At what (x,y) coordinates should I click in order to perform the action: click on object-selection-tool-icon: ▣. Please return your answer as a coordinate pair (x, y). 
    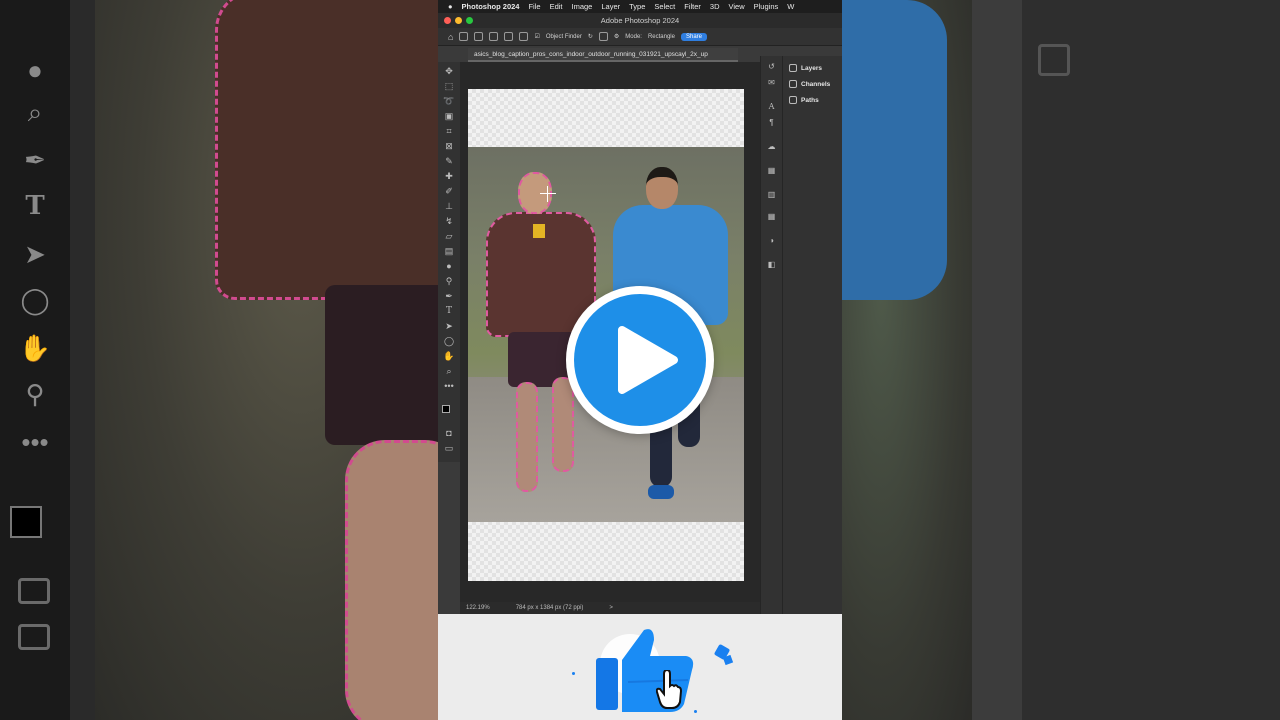
    Looking at the image, I should click on (449, 116).